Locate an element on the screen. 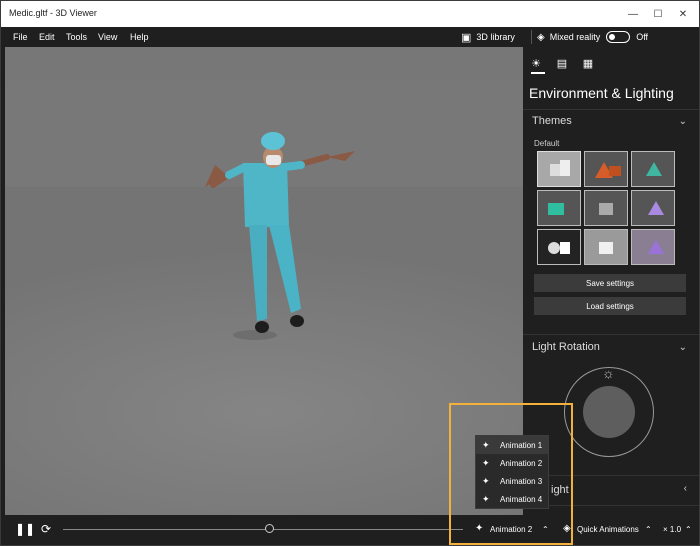  light-sphere is located at coordinates (609, 412).